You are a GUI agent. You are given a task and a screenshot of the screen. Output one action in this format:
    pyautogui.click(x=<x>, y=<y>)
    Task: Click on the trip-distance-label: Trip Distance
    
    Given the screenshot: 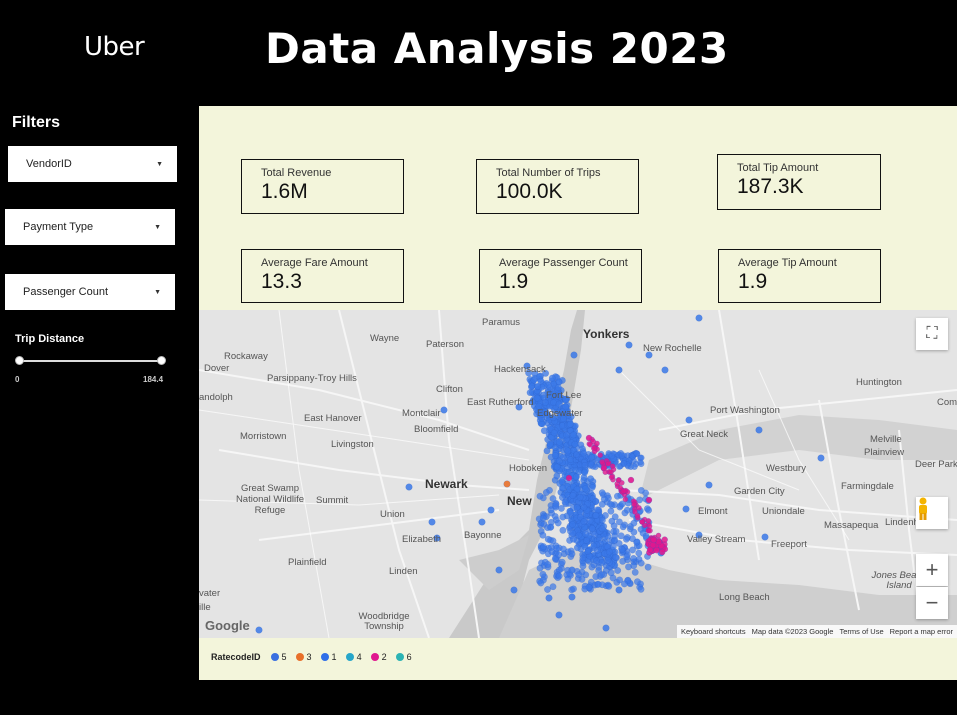 What is the action you would take?
    pyautogui.click(x=50, y=339)
    